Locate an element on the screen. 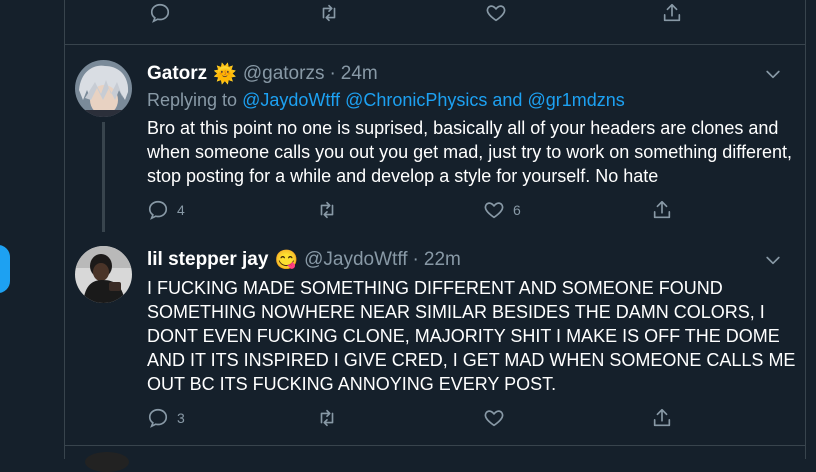 The height and width of the screenshot is (472, 816). display-name: lil stepper jay is located at coordinates (207, 260).